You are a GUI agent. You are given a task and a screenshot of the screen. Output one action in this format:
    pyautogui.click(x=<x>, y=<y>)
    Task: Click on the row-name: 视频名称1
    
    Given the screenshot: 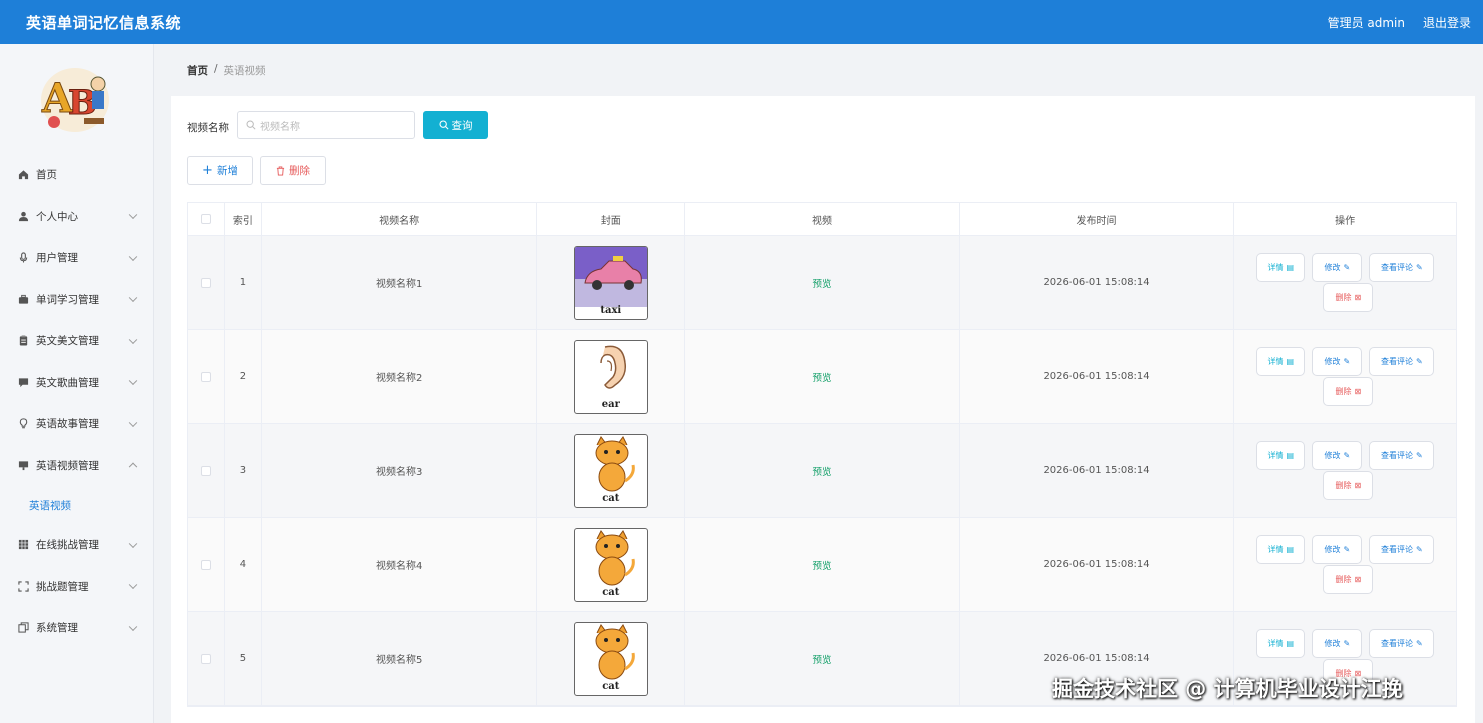 What is the action you would take?
    pyautogui.click(x=400, y=282)
    